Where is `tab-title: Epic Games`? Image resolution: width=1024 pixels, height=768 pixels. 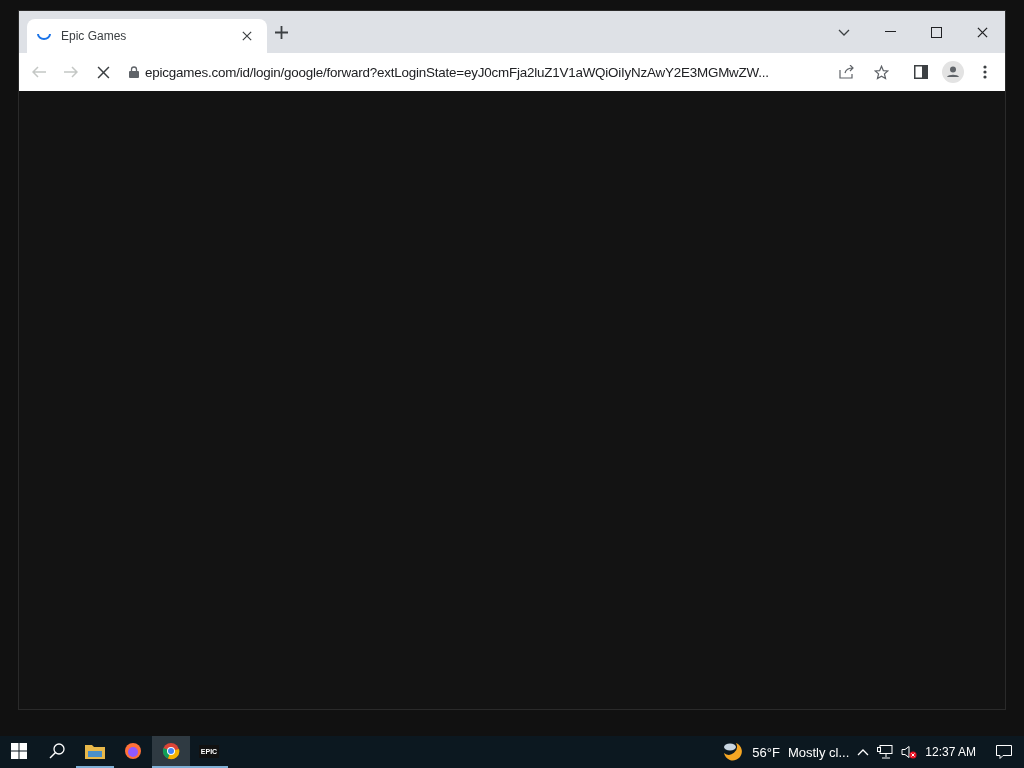 tab-title: Epic Games is located at coordinates (94, 36).